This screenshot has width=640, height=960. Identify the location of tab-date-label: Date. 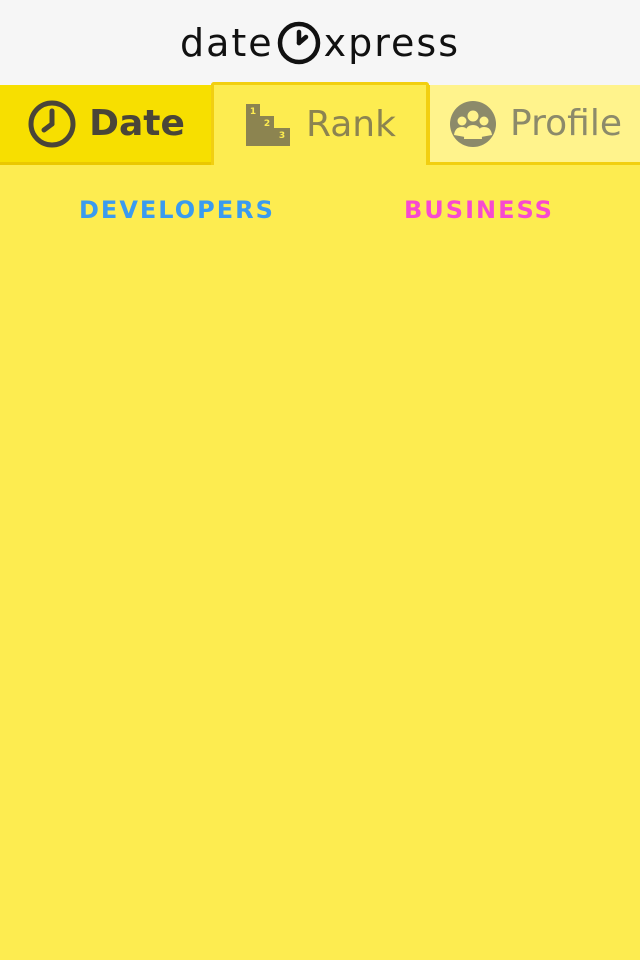
(137, 123).